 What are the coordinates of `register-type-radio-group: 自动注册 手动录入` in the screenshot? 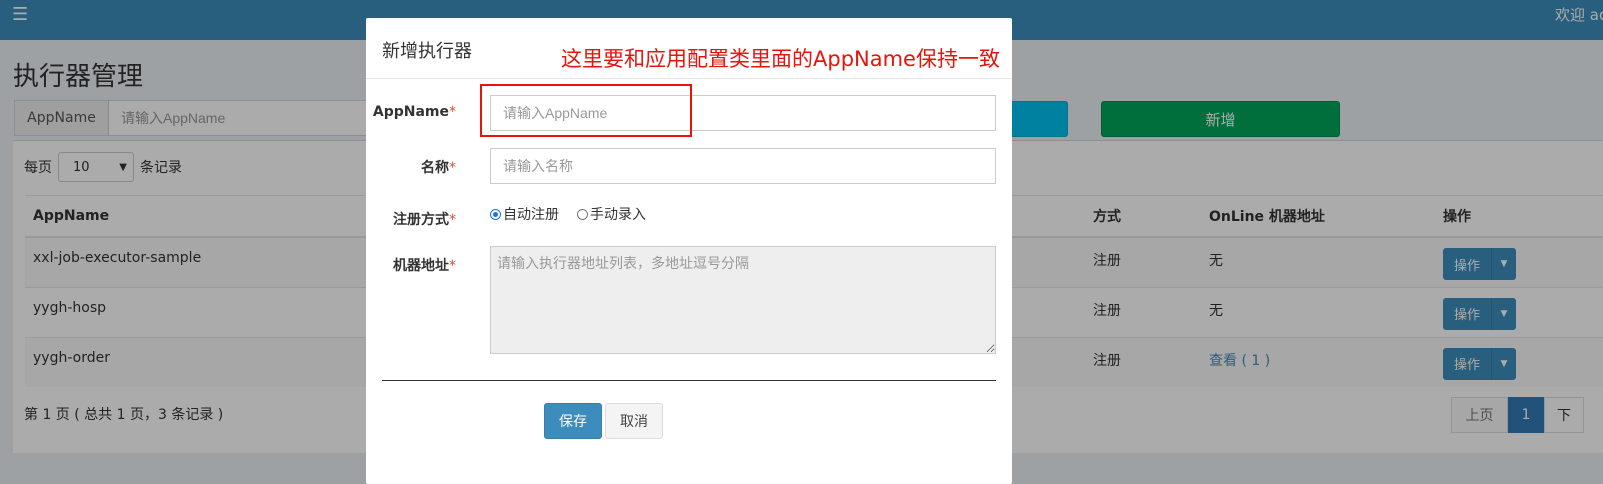 It's located at (577, 214).